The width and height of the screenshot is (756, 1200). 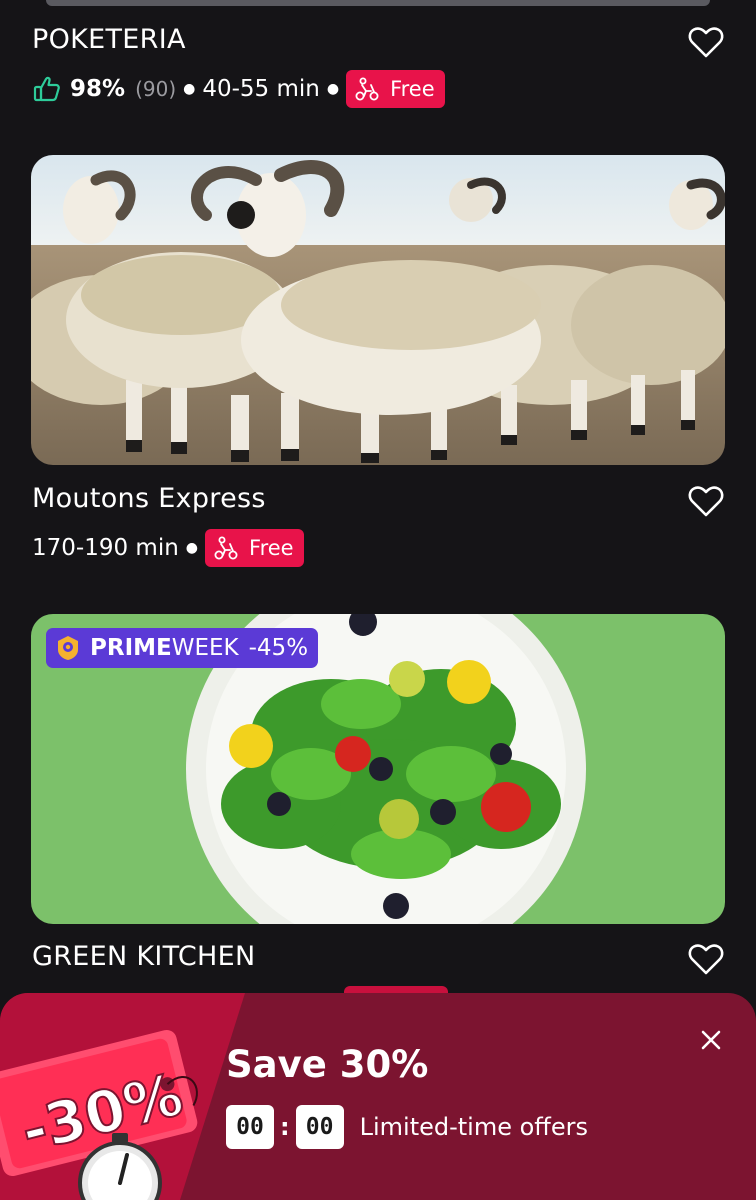 I want to click on delivery-time: 170-190 min, so click(x=105, y=548).